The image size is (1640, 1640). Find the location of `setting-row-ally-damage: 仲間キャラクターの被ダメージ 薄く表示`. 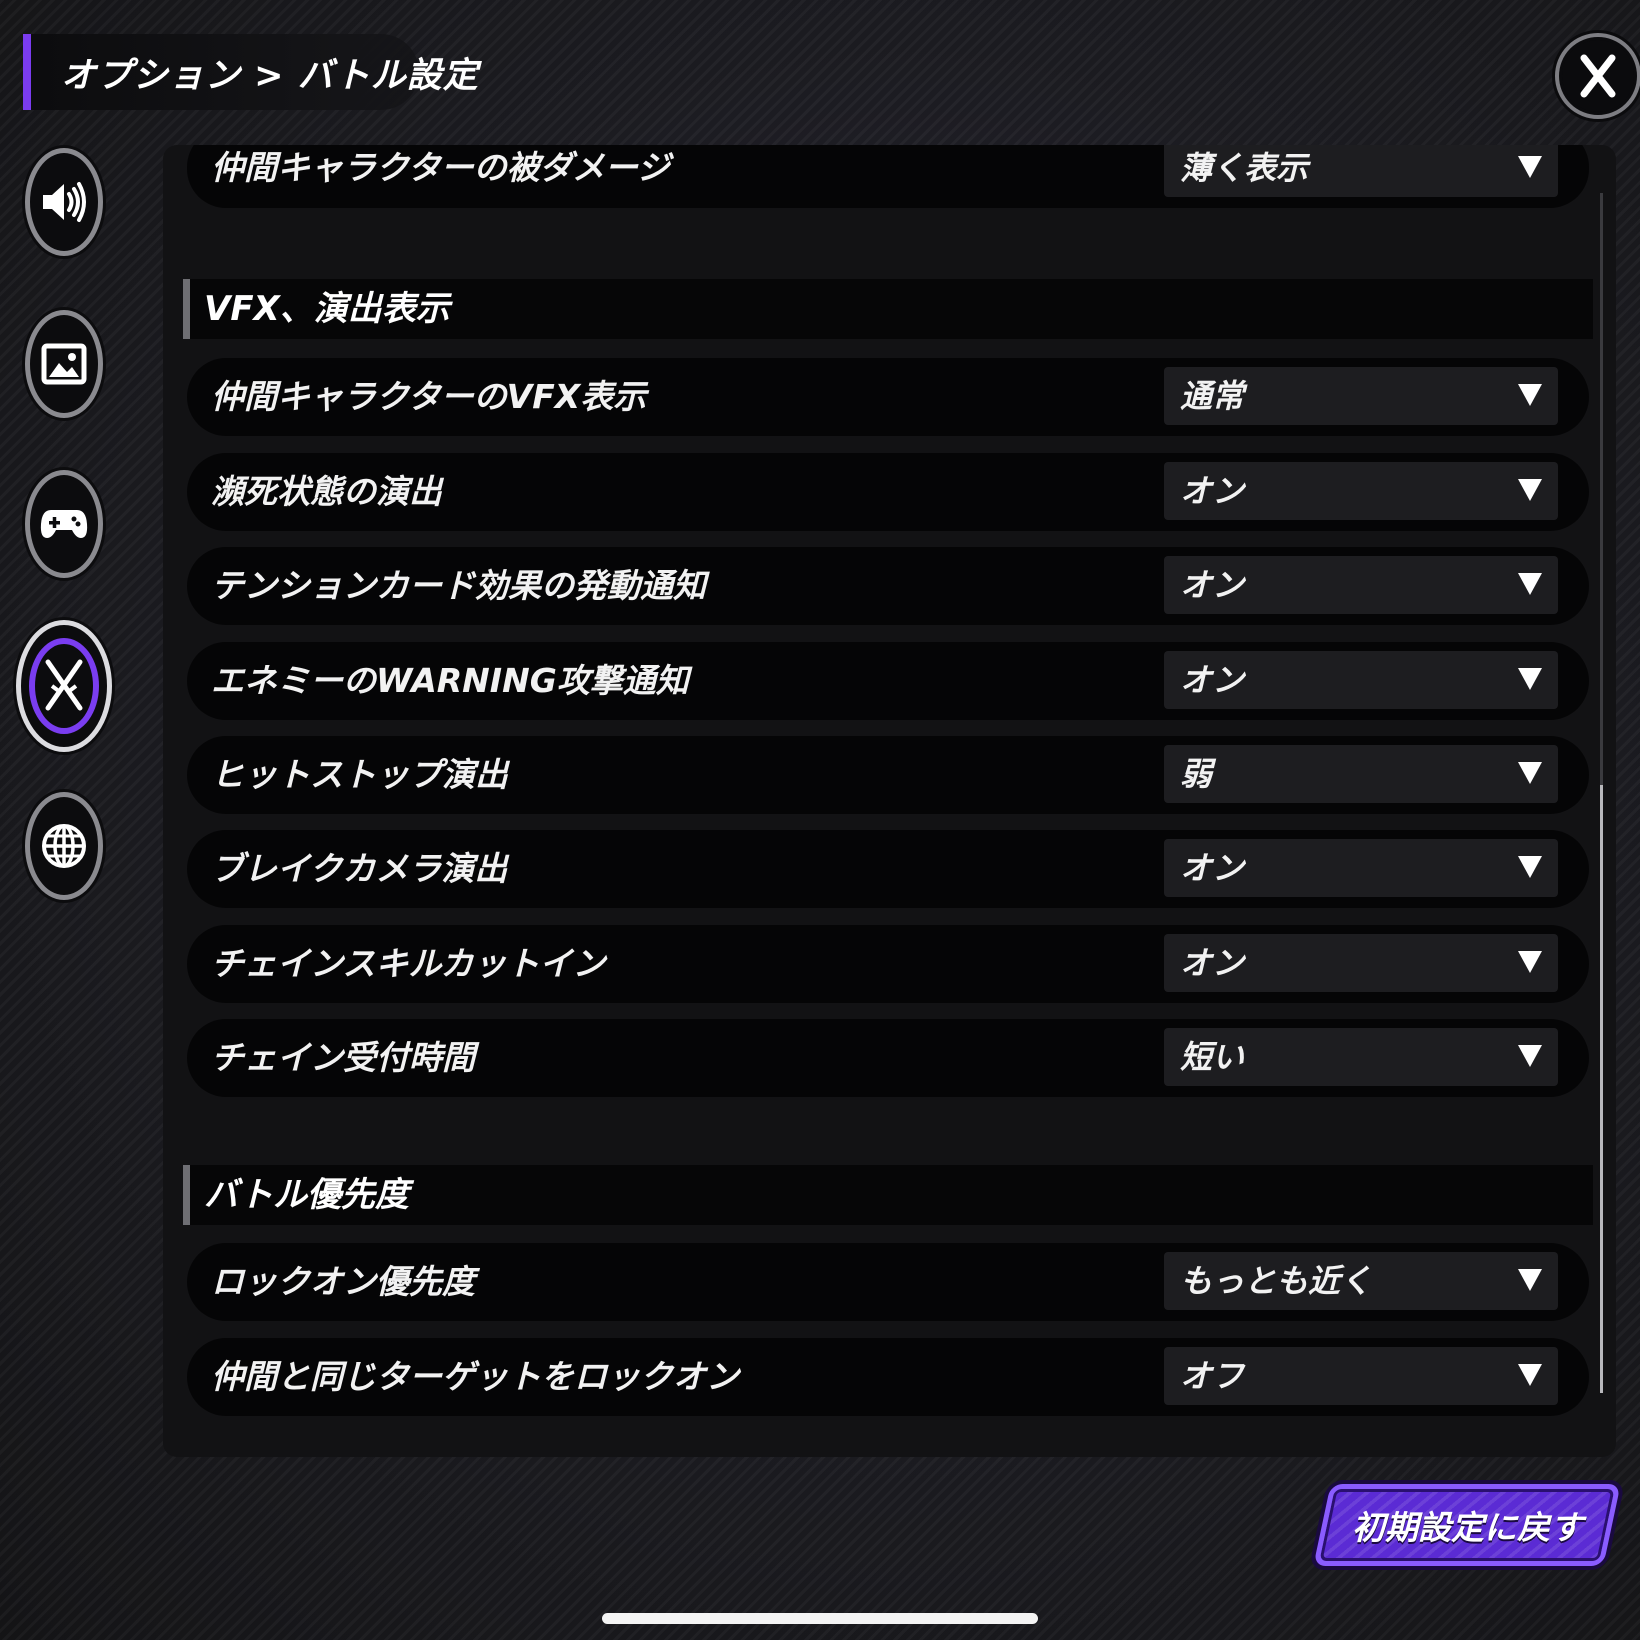

setting-row-ally-damage: 仲間キャラクターの被ダメージ 薄く表示 is located at coordinates (888, 176).